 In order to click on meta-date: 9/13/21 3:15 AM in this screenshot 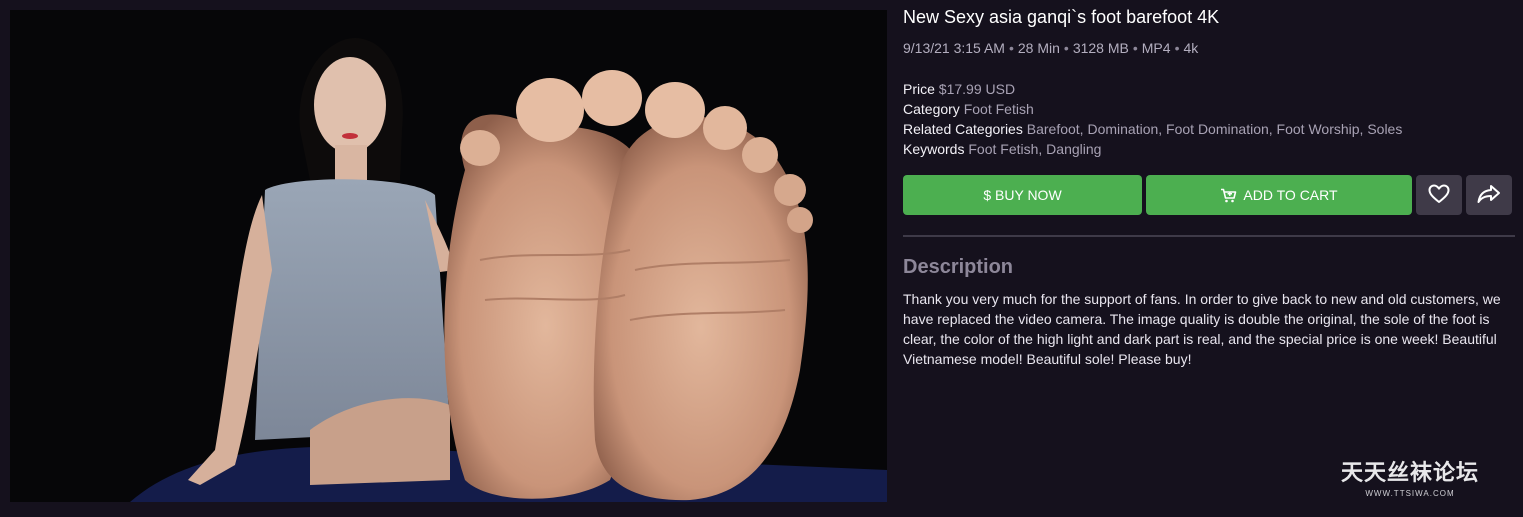, I will do `click(954, 48)`.